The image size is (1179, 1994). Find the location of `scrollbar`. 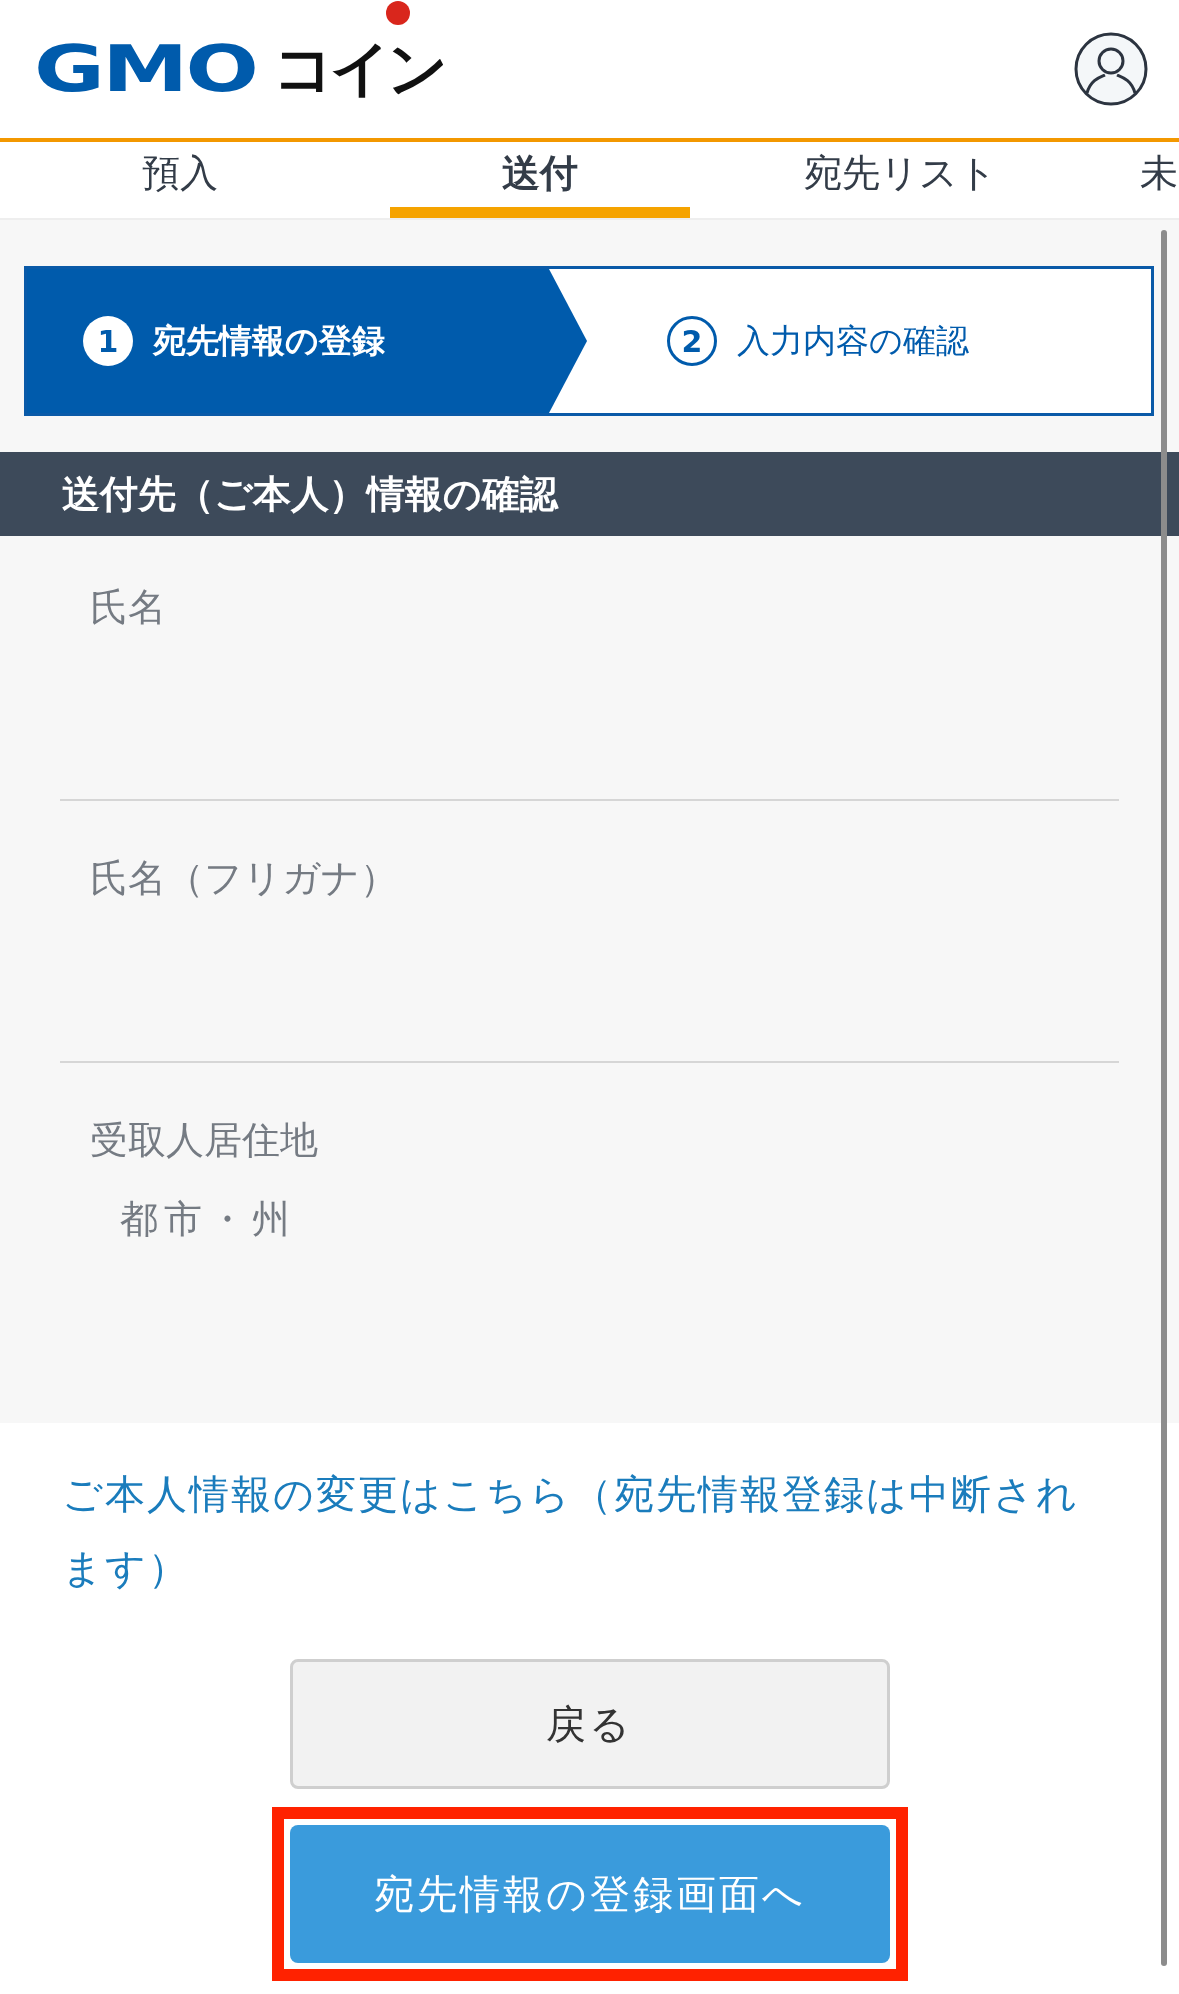

scrollbar is located at coordinates (1164, 1098).